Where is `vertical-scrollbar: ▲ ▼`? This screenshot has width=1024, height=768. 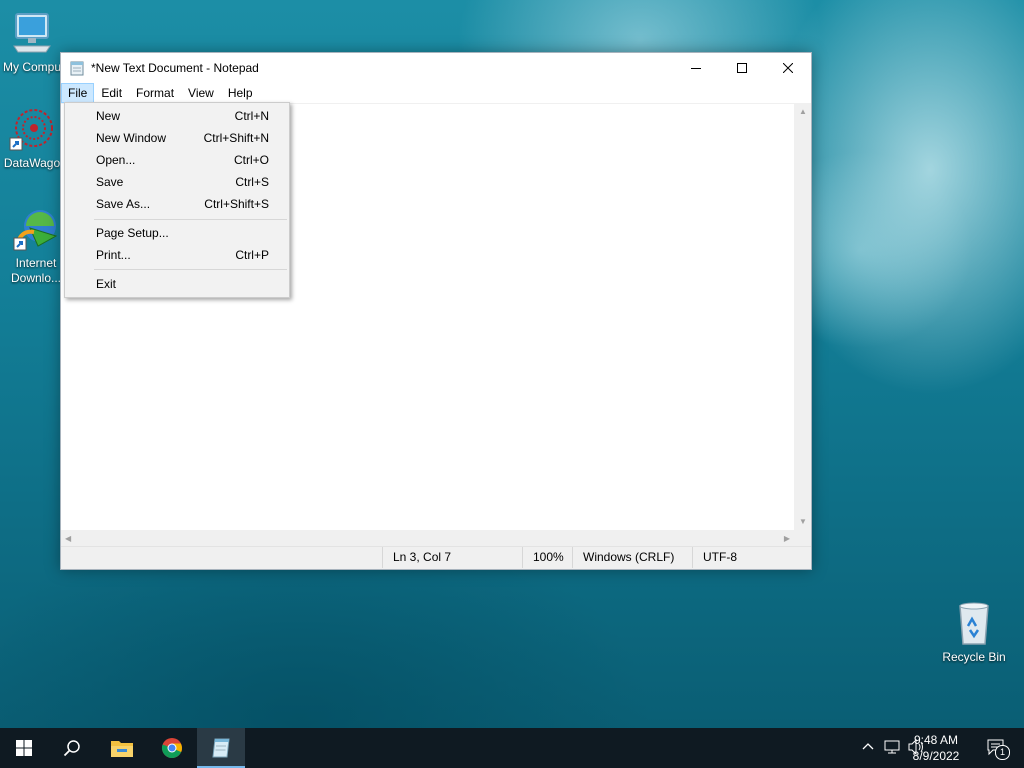 vertical-scrollbar: ▲ ▼ is located at coordinates (802, 316).